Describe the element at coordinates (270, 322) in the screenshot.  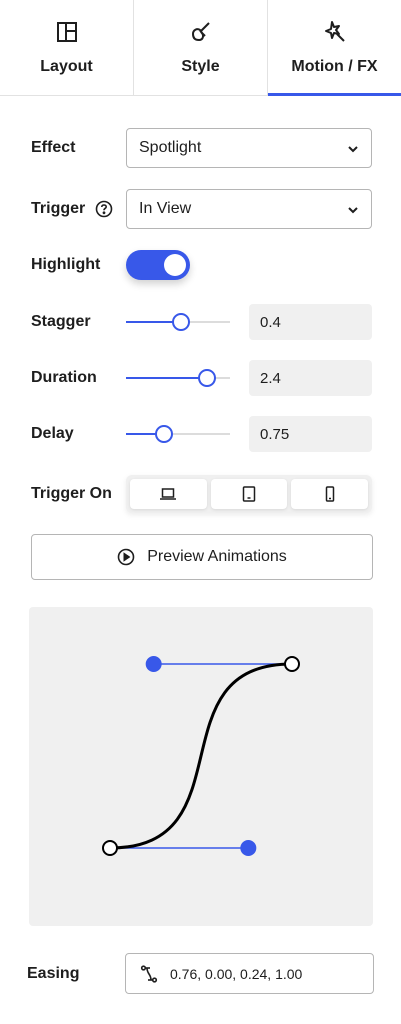
I see `stagger-value: 0.4` at that location.